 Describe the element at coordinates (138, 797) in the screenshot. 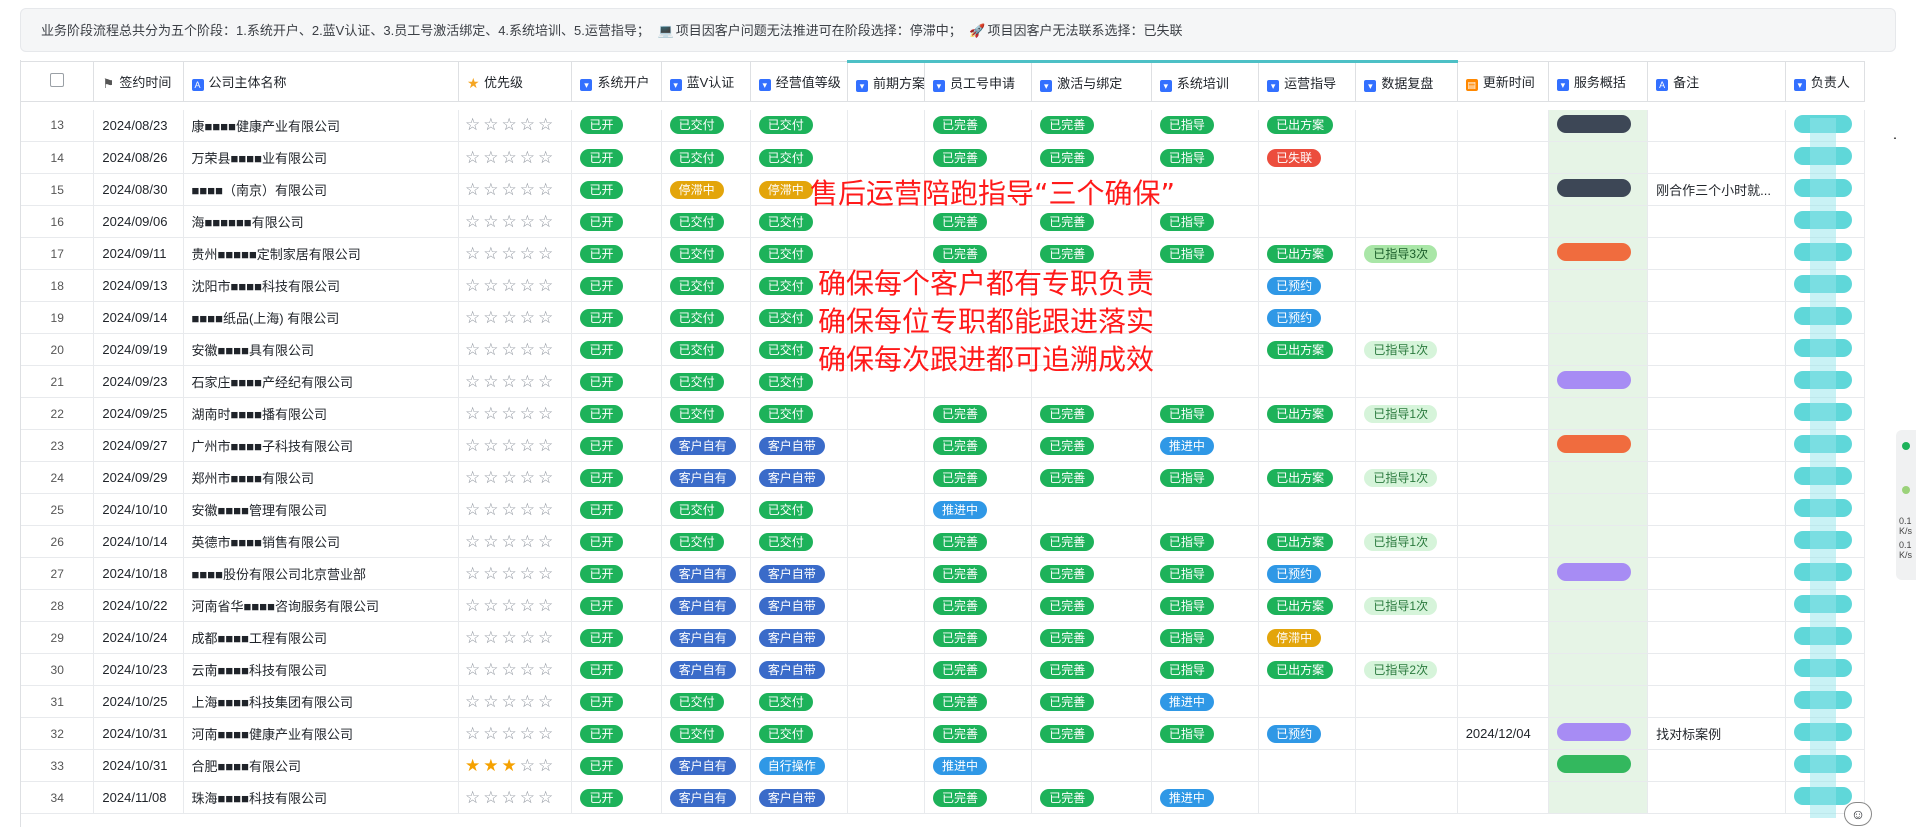

I see `sign-date-cell: 2024/11/08` at that location.